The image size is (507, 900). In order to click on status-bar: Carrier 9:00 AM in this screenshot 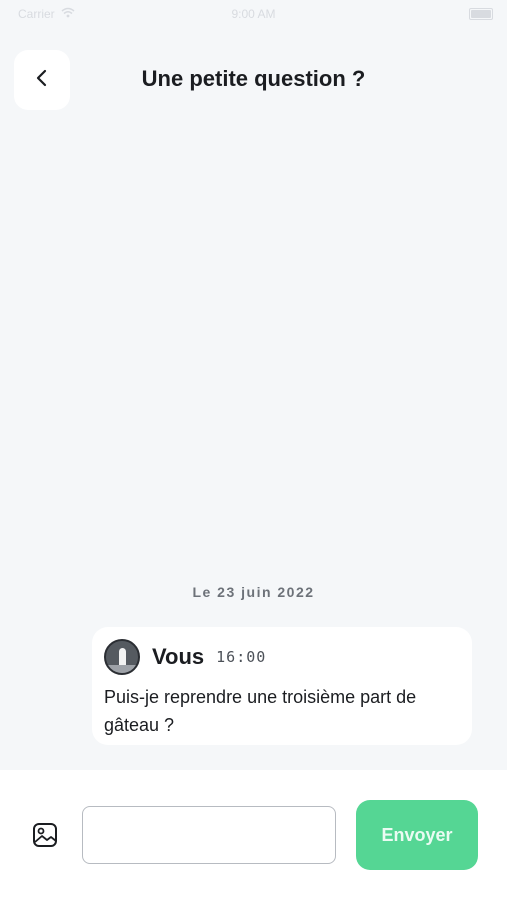, I will do `click(253, 14)`.